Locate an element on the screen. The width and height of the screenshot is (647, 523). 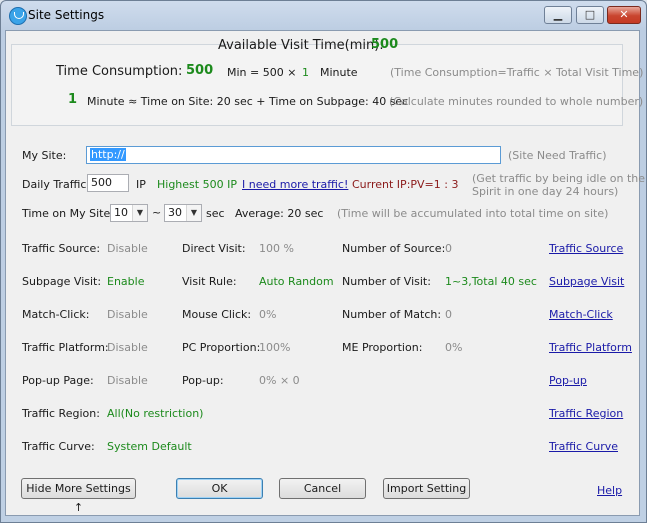
formula-unit: Minute is located at coordinates (339, 72).